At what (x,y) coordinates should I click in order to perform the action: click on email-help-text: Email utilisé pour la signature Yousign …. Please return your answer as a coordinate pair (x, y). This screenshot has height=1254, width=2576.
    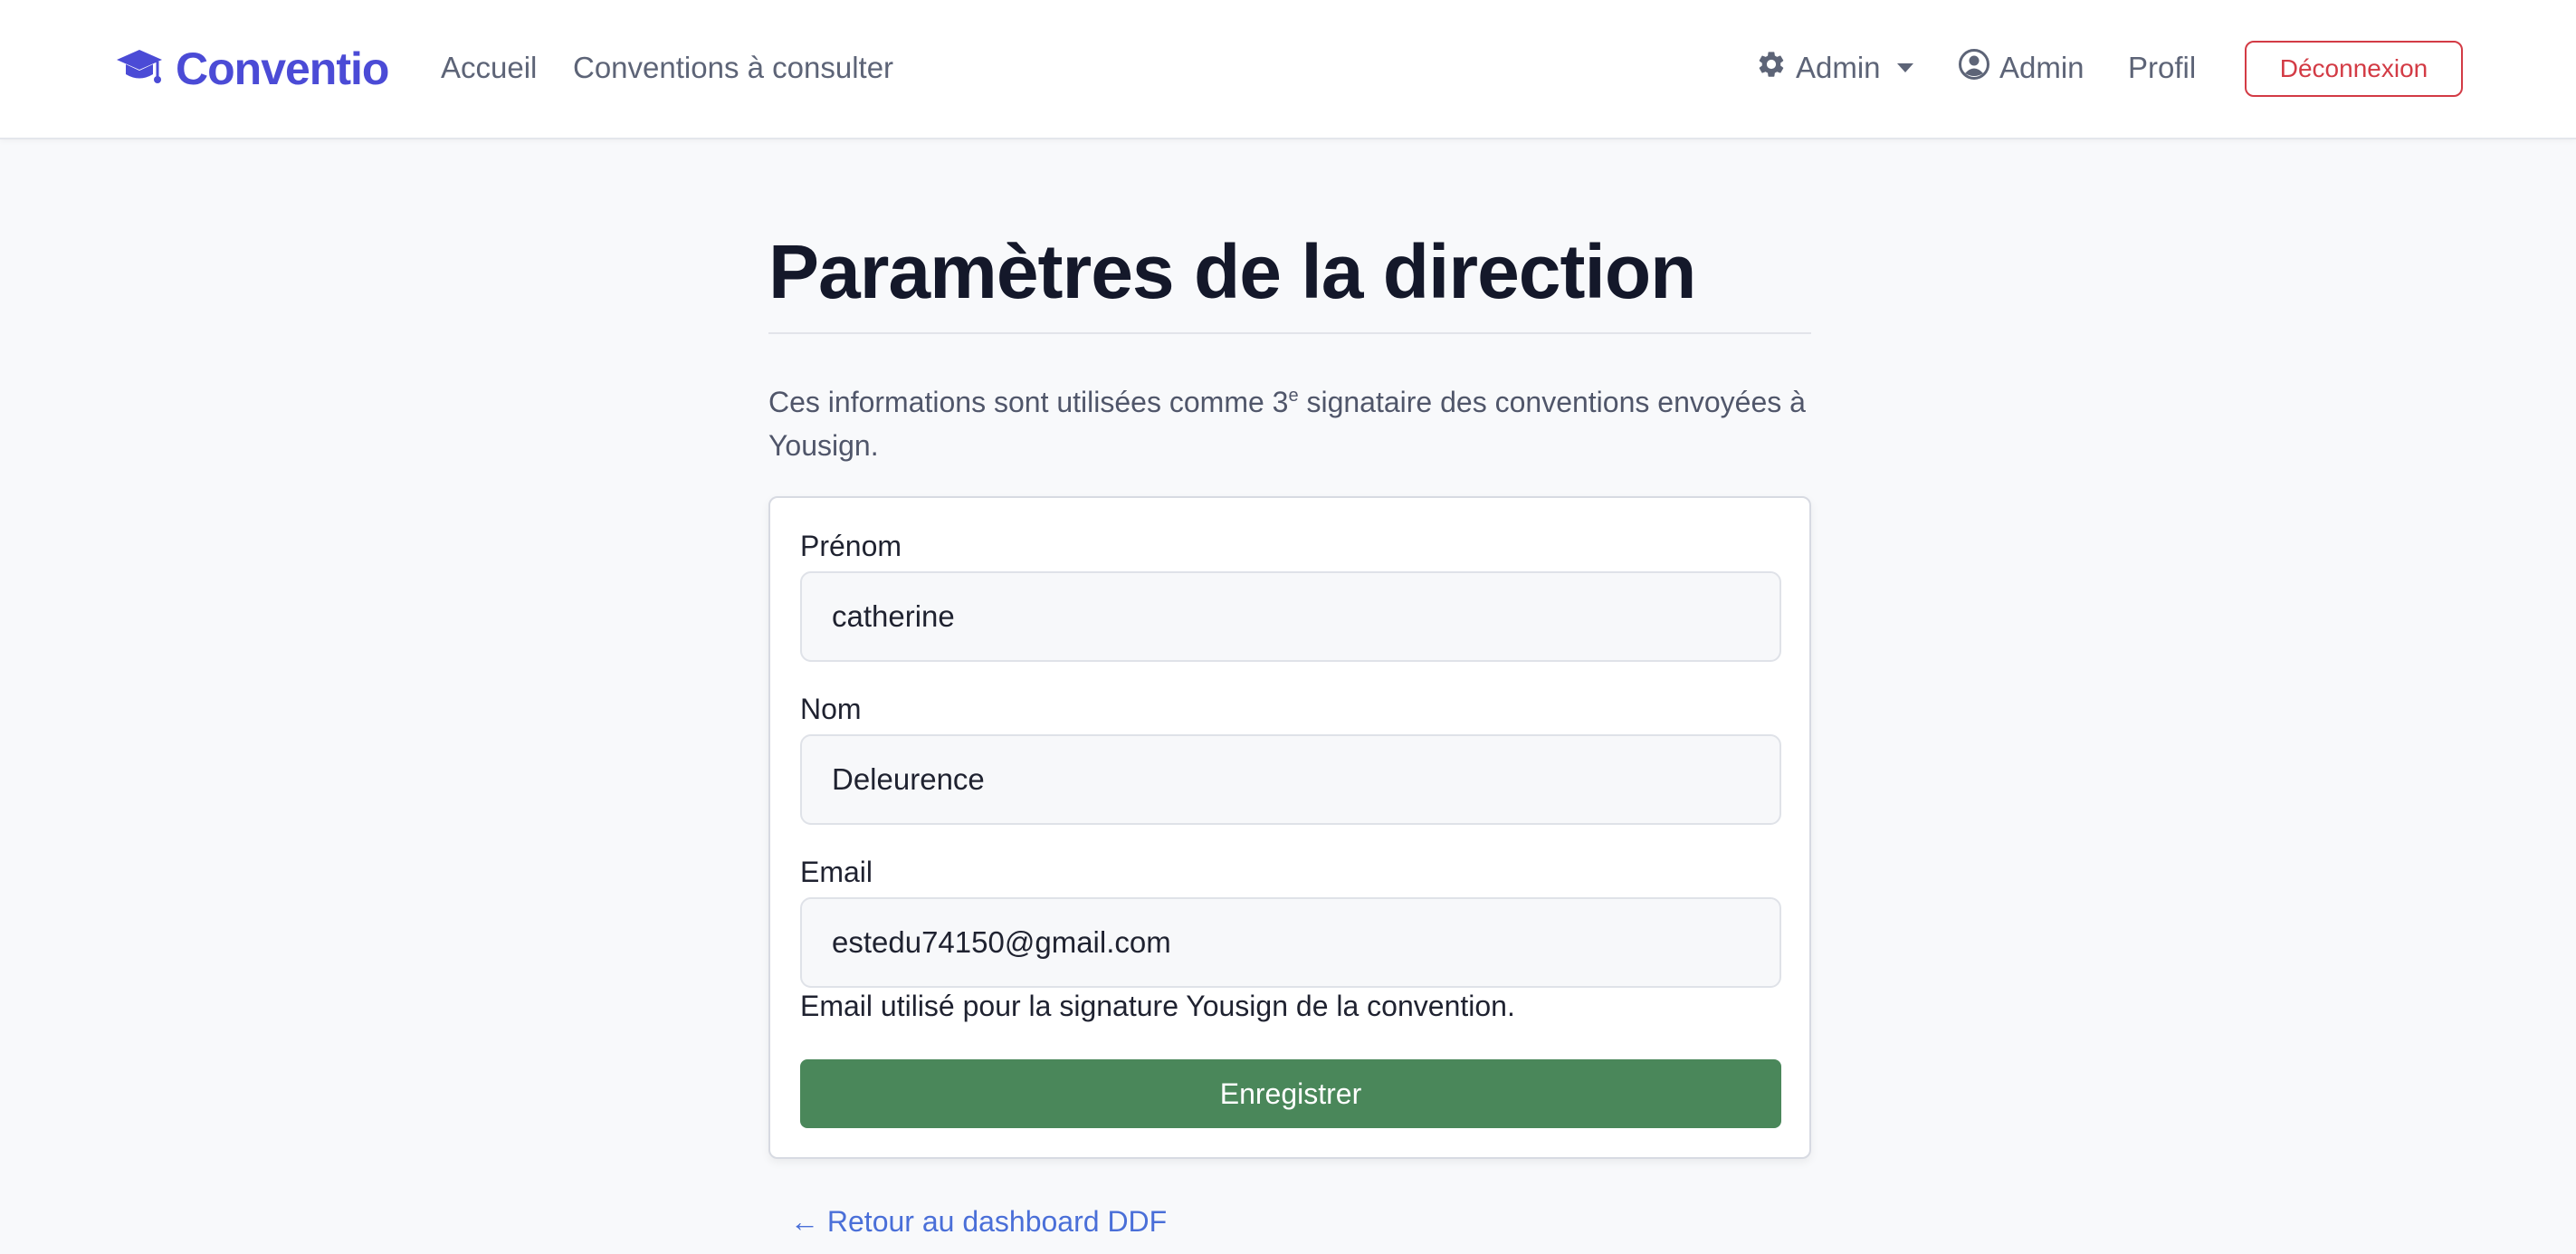
    Looking at the image, I should click on (1157, 1006).